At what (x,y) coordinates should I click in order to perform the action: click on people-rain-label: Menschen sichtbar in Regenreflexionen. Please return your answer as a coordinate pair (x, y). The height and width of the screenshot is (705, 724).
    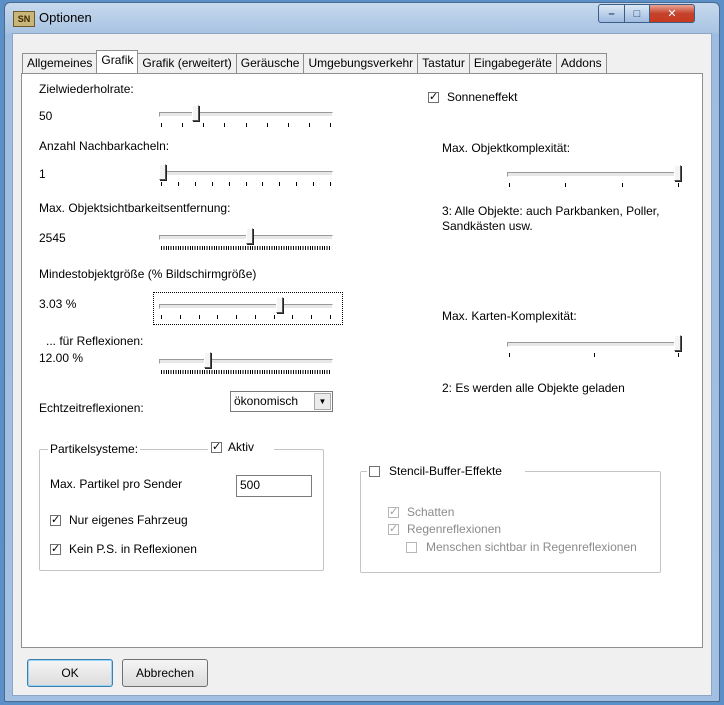
    Looking at the image, I should click on (531, 547).